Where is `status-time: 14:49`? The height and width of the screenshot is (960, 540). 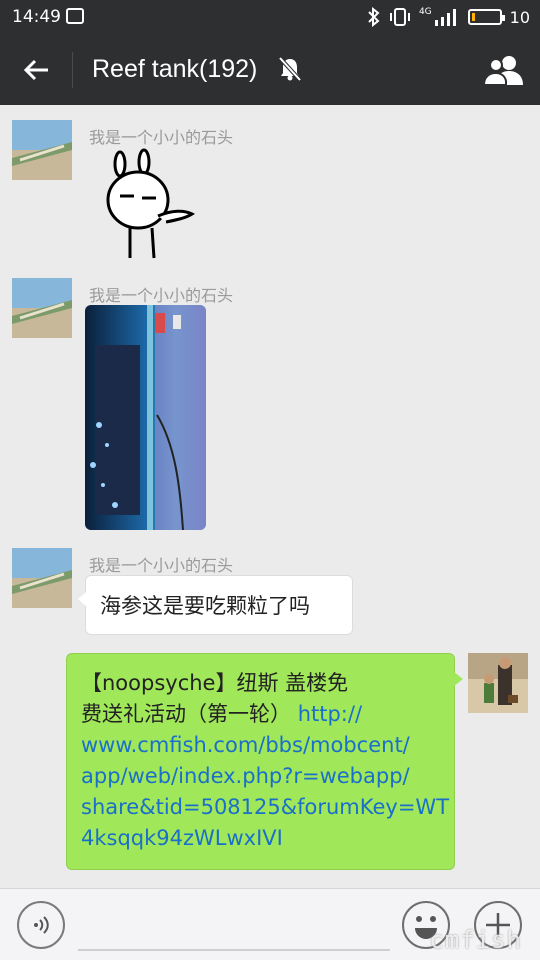 status-time: 14:49 is located at coordinates (36, 17).